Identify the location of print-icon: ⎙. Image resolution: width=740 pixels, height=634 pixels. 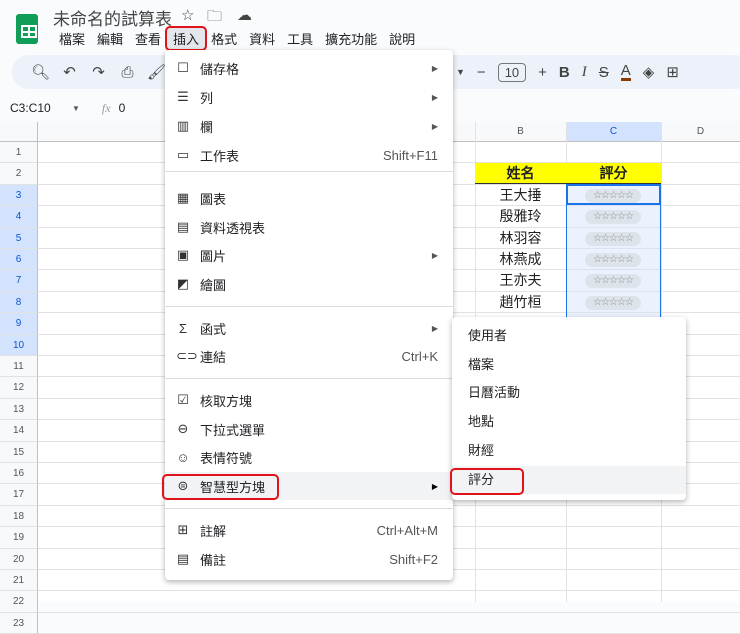
(127, 72).